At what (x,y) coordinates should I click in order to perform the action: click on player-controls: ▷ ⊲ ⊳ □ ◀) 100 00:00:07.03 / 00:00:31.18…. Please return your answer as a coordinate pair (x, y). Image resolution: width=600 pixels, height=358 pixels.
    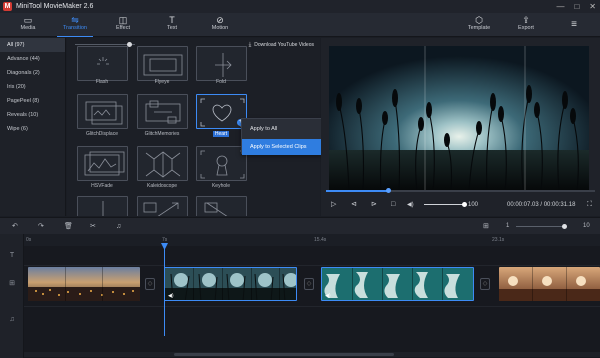
    Looking at the image, I should click on (460, 205).